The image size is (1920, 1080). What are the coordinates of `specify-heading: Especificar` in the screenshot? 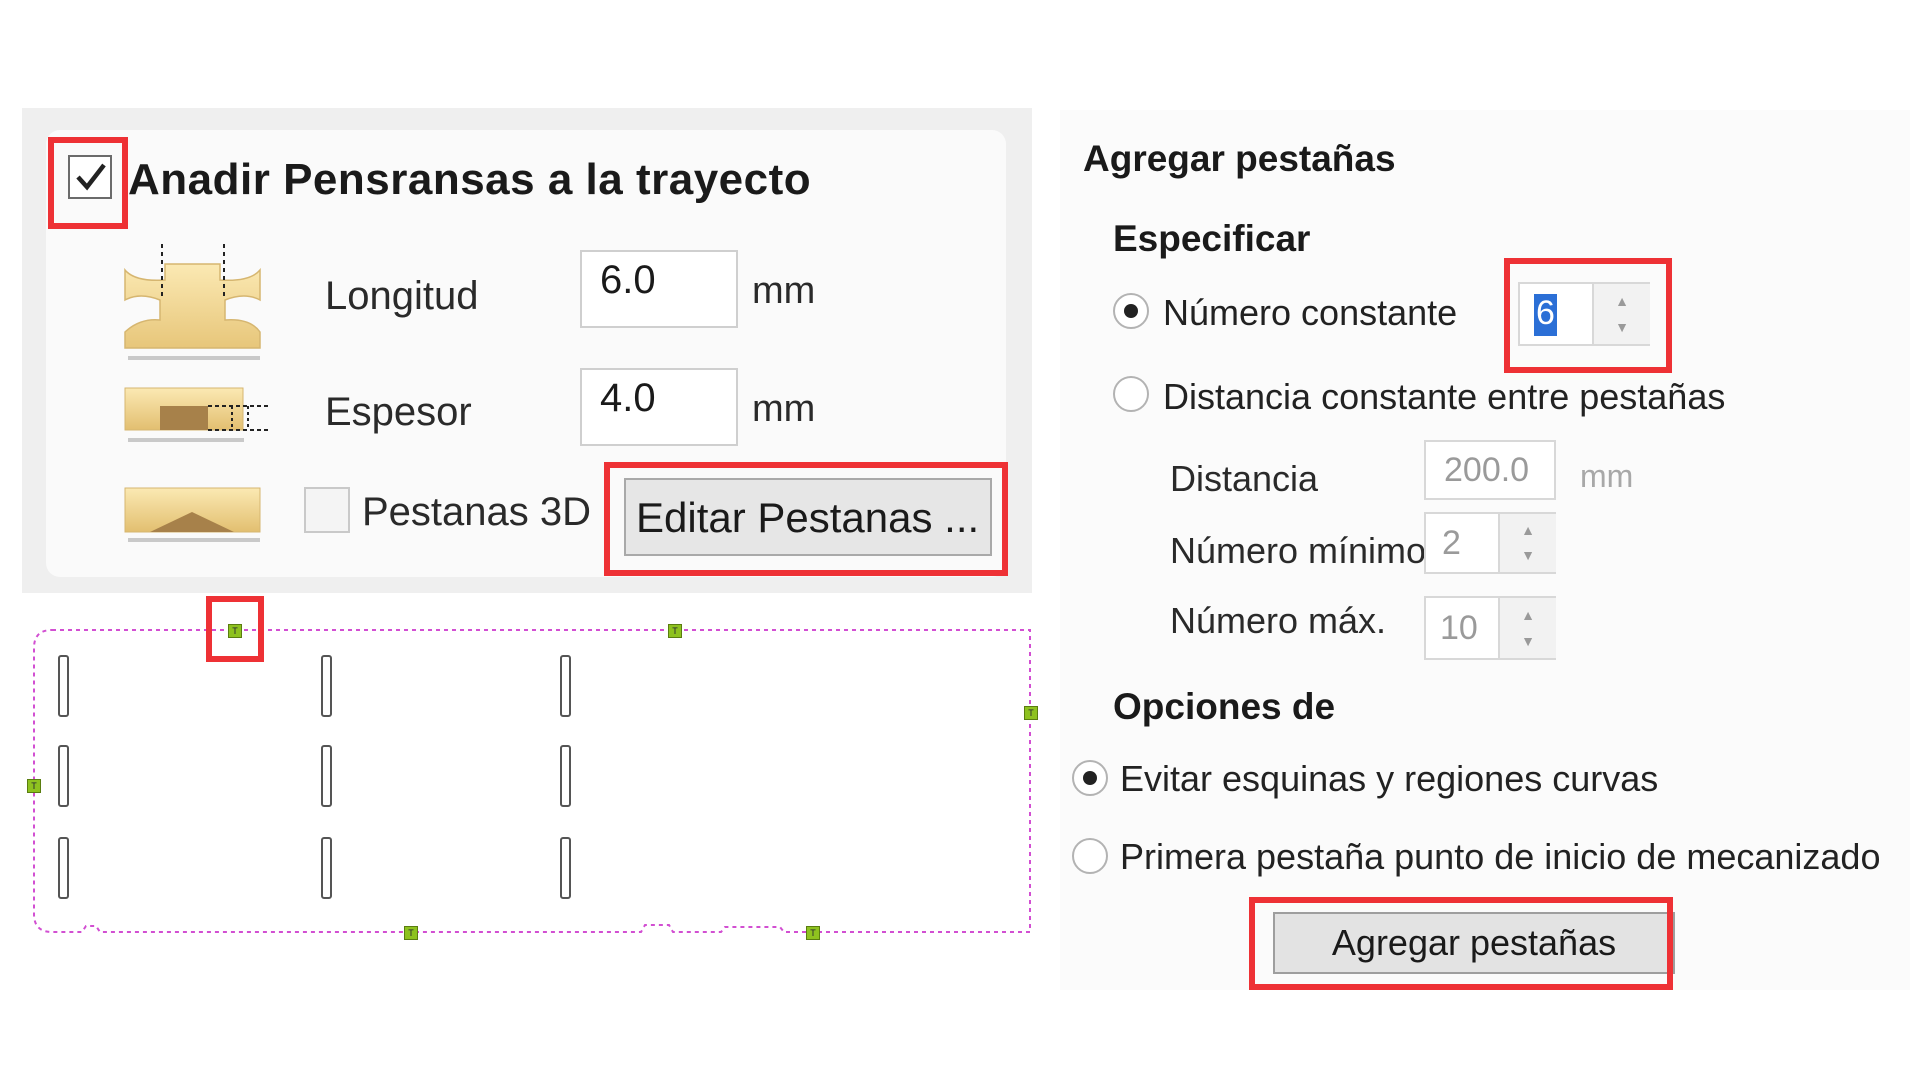 It's located at (1212, 238).